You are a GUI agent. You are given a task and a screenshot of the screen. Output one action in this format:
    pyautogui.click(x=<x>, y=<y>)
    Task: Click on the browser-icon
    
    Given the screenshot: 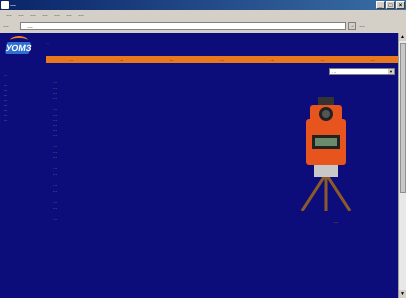 What is the action you would take?
    pyautogui.click(x=5, y=5)
    